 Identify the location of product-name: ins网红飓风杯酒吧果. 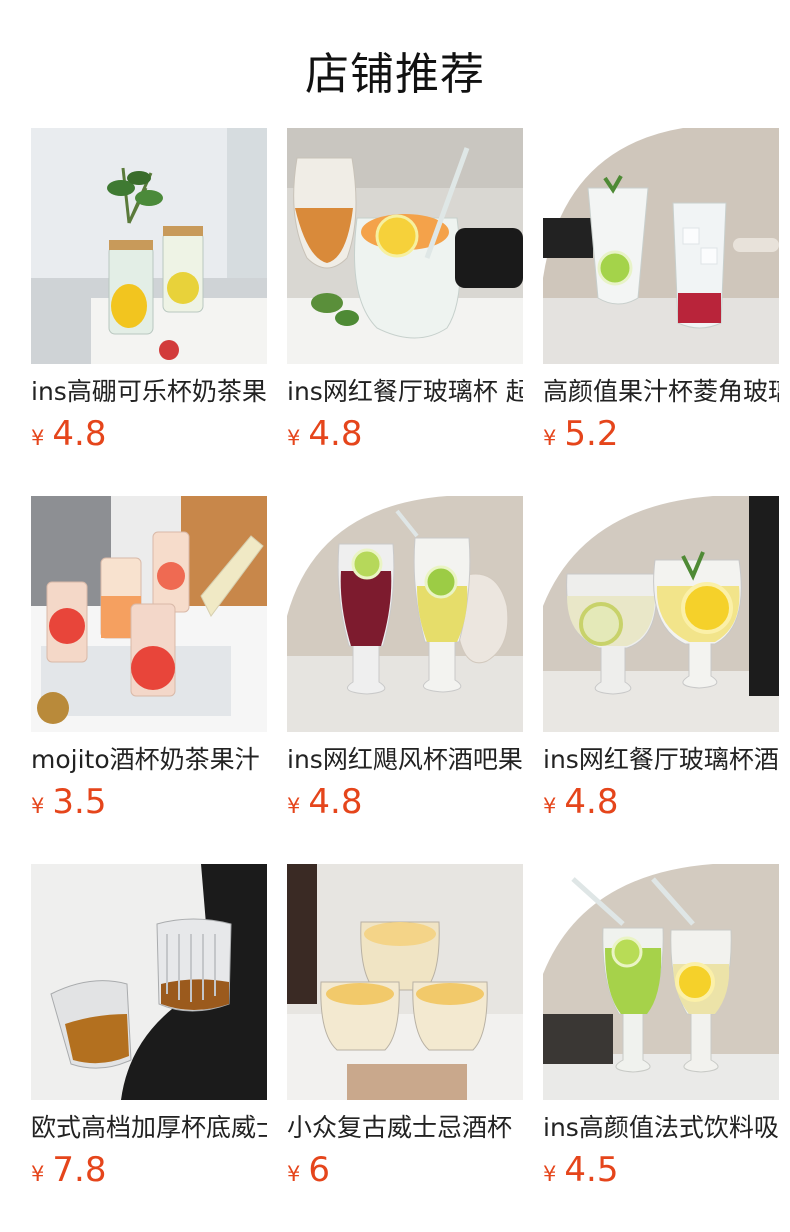
(405, 760).